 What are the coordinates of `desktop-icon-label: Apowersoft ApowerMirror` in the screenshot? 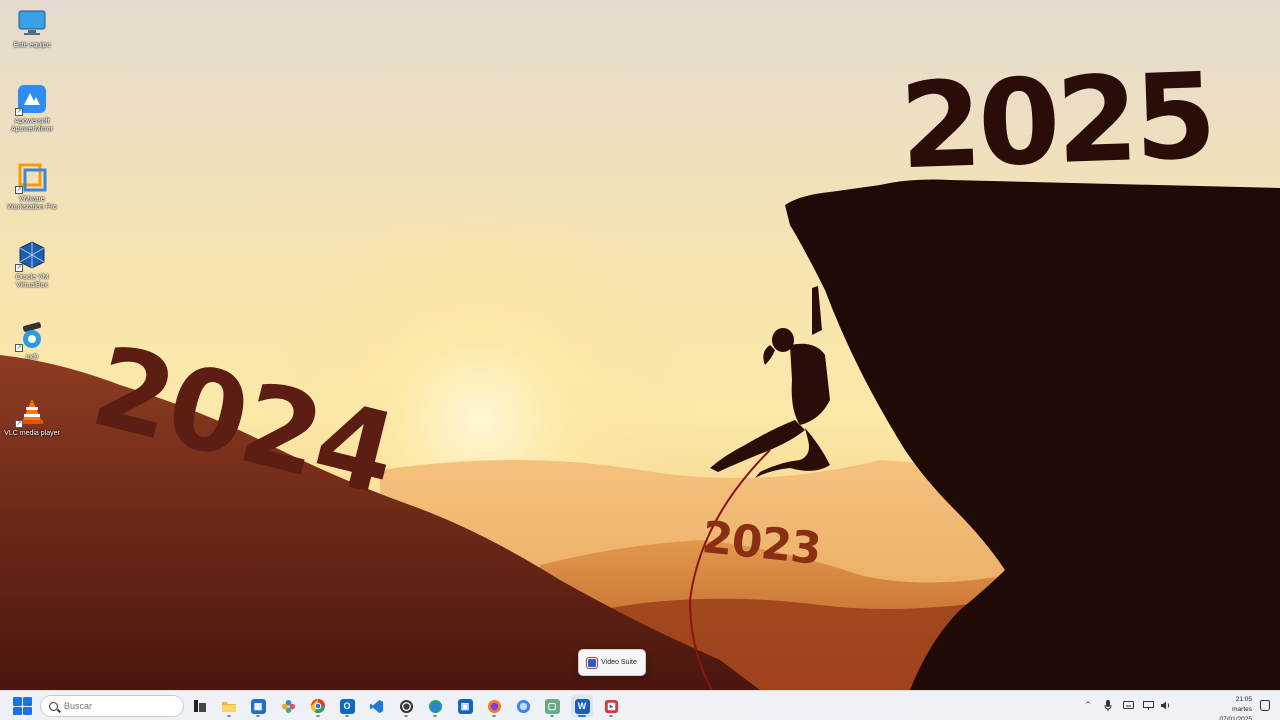 It's located at (31, 125).